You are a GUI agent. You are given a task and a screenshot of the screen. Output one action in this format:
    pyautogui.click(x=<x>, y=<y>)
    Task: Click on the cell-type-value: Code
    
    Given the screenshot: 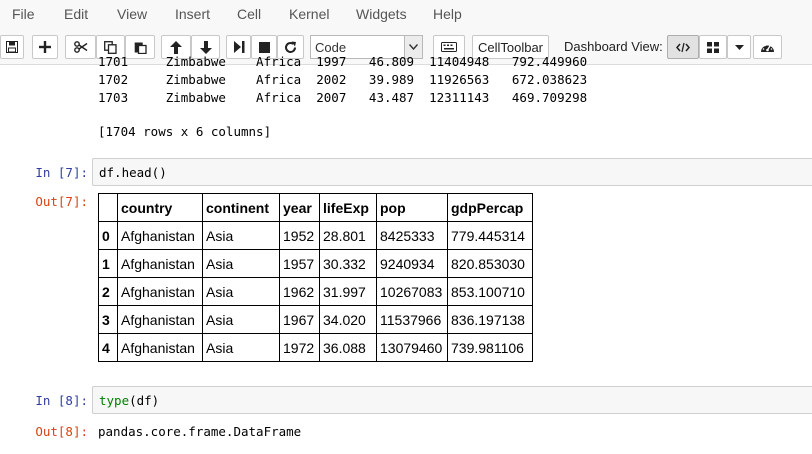 What is the action you would take?
    pyautogui.click(x=331, y=47)
    